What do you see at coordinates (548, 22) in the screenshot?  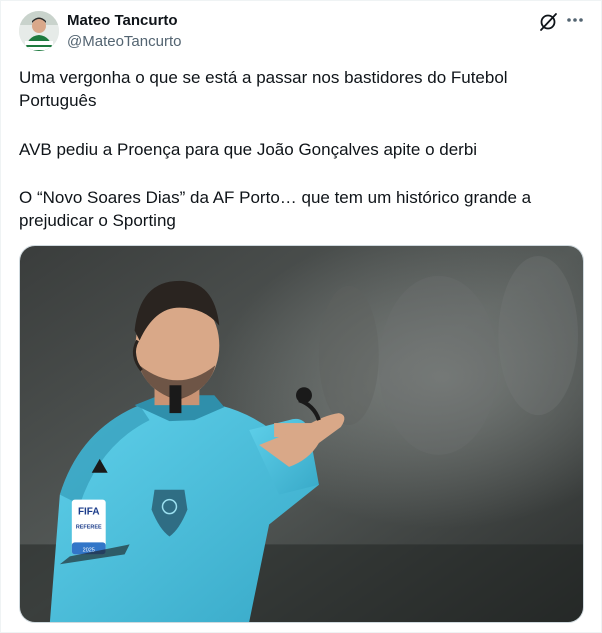 I see `grok-icon` at bounding box center [548, 22].